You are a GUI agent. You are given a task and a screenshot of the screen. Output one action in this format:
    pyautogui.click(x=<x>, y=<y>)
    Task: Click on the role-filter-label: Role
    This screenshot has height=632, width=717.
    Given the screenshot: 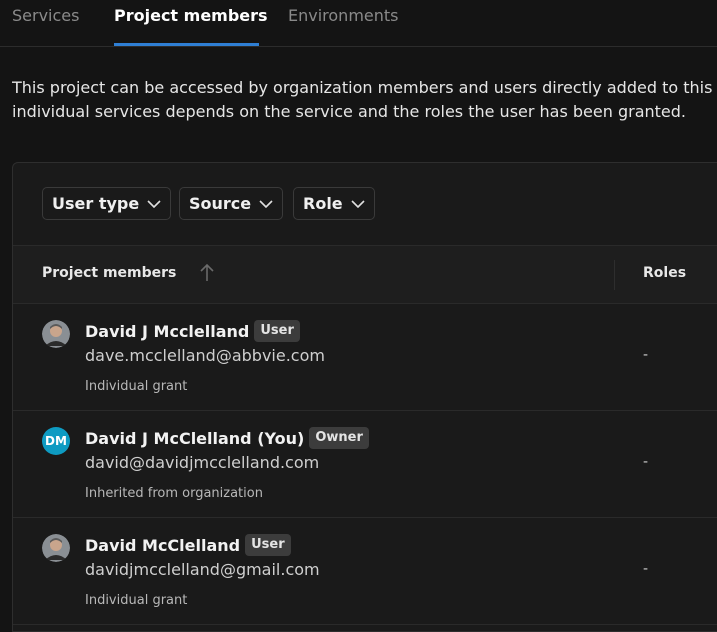 What is the action you would take?
    pyautogui.click(x=323, y=203)
    